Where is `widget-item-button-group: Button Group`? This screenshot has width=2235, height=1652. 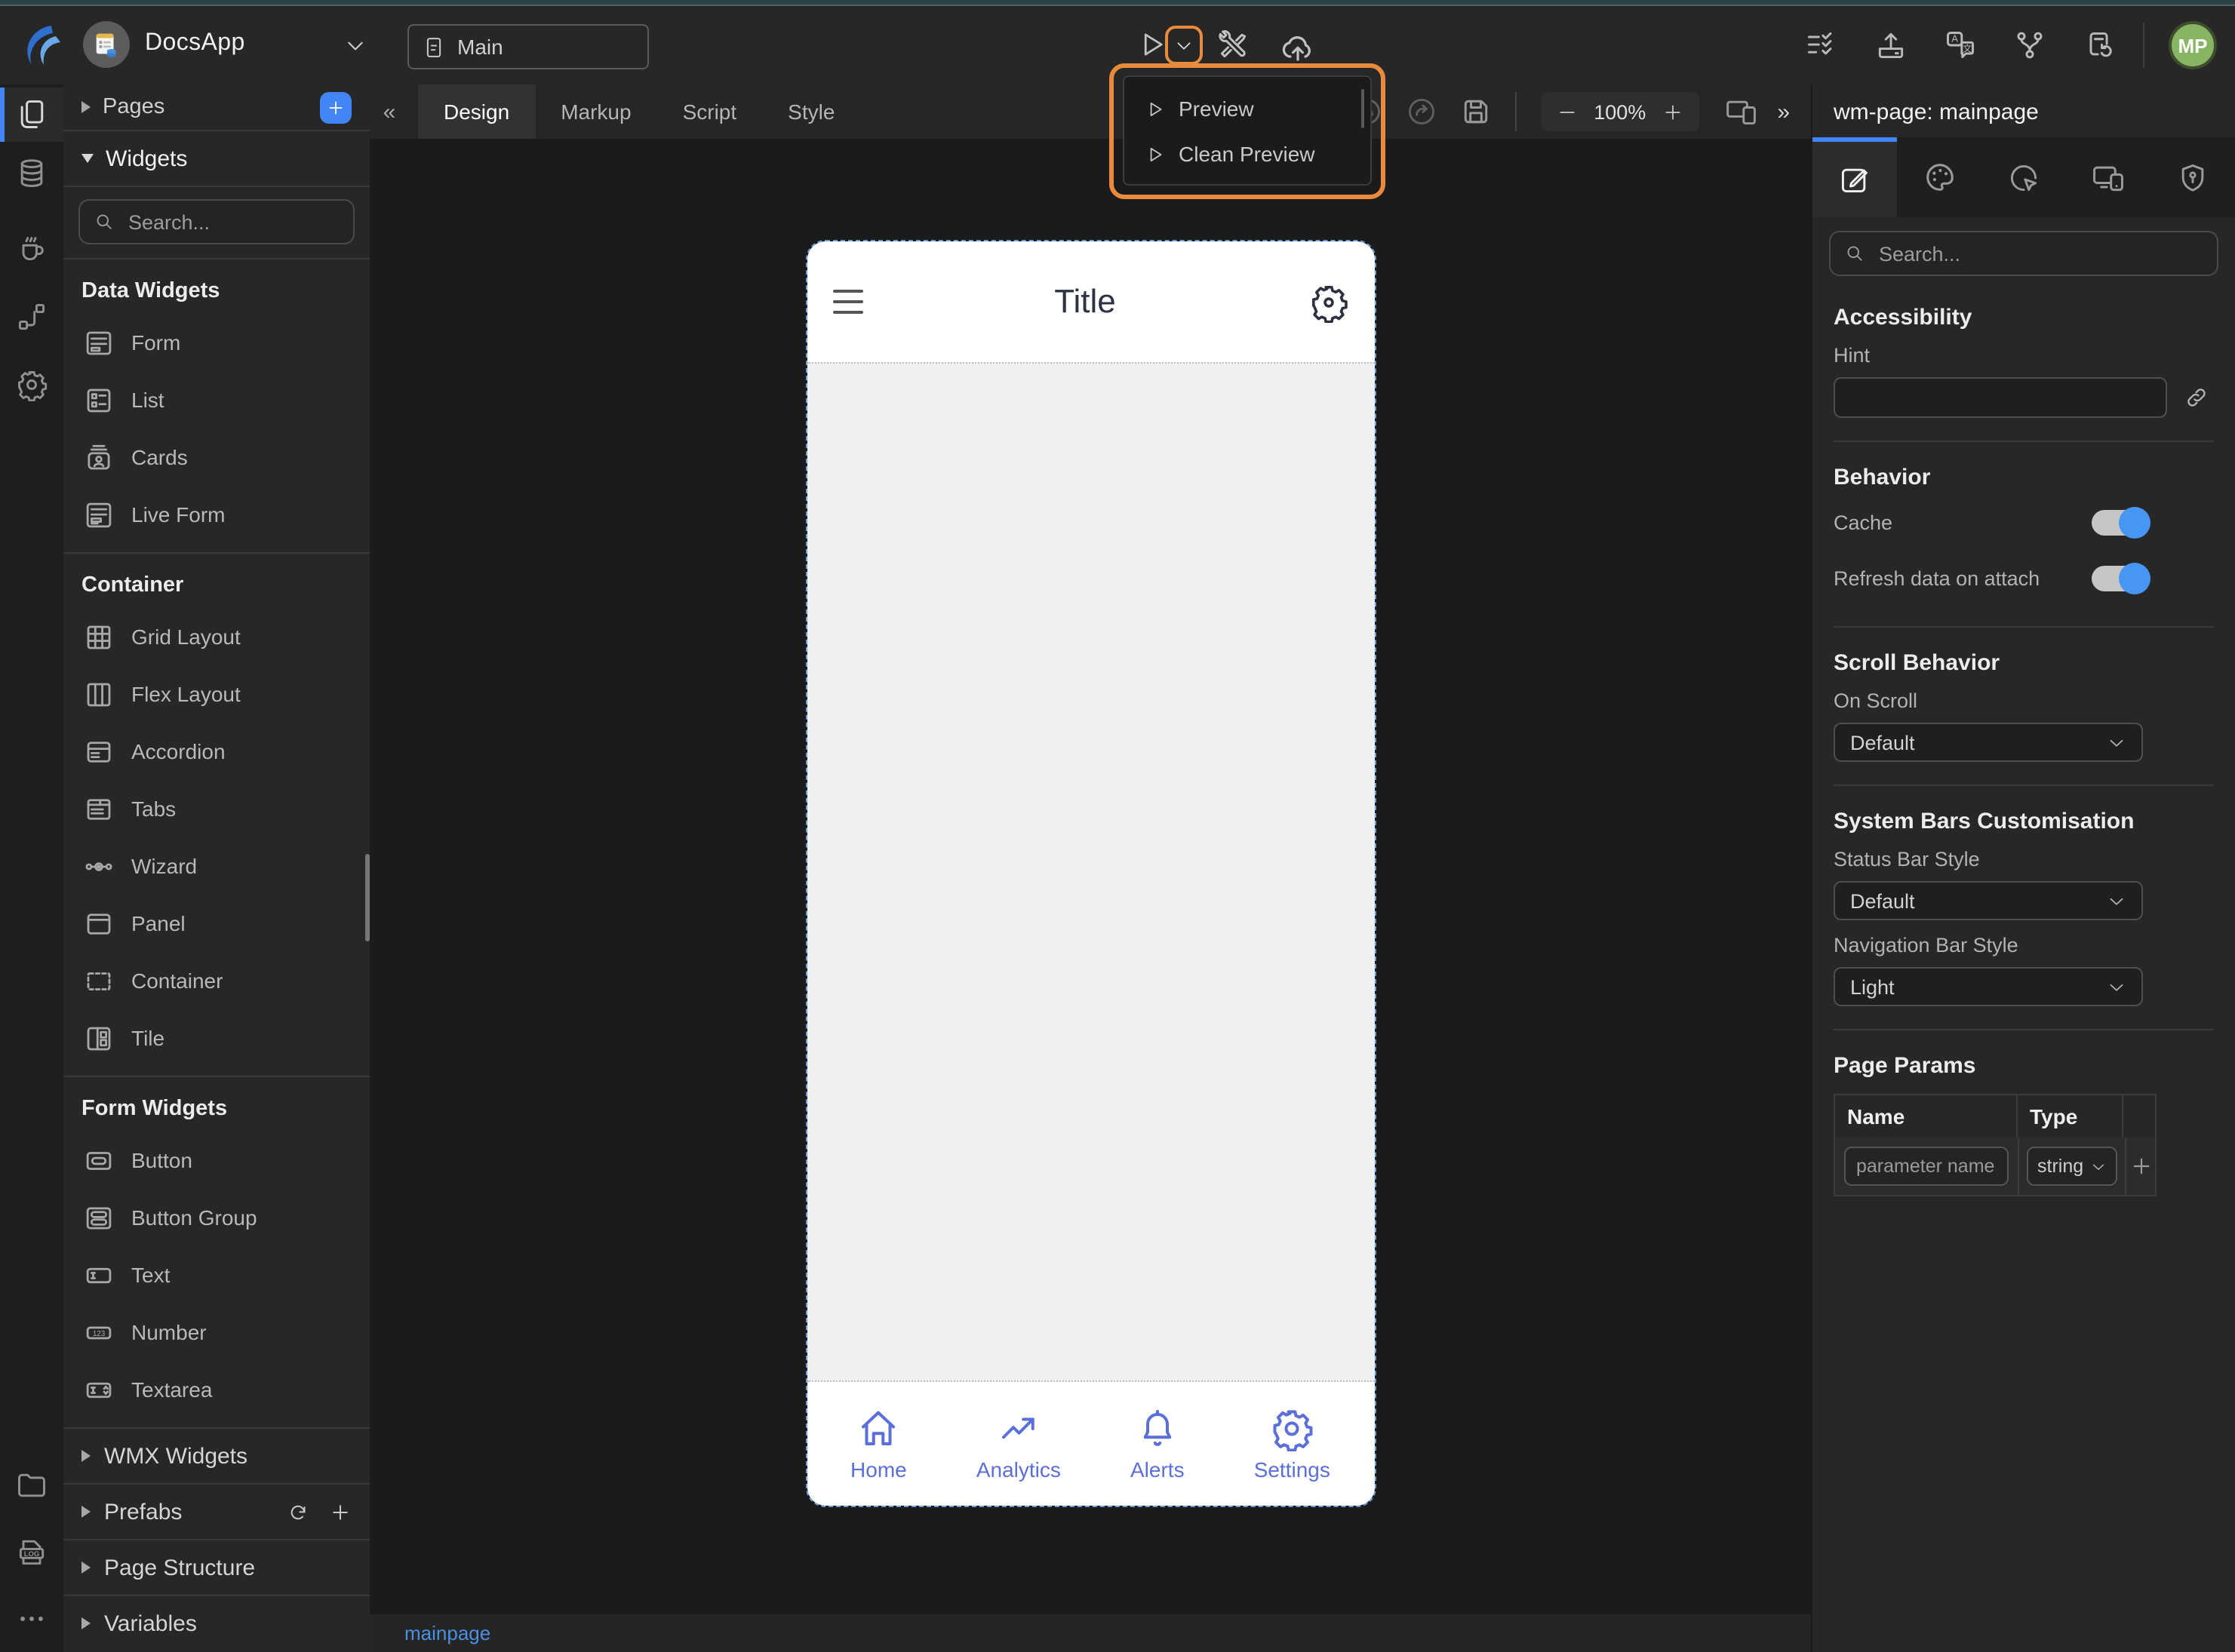
widget-item-button-group: Button Group is located at coordinates (216, 1217).